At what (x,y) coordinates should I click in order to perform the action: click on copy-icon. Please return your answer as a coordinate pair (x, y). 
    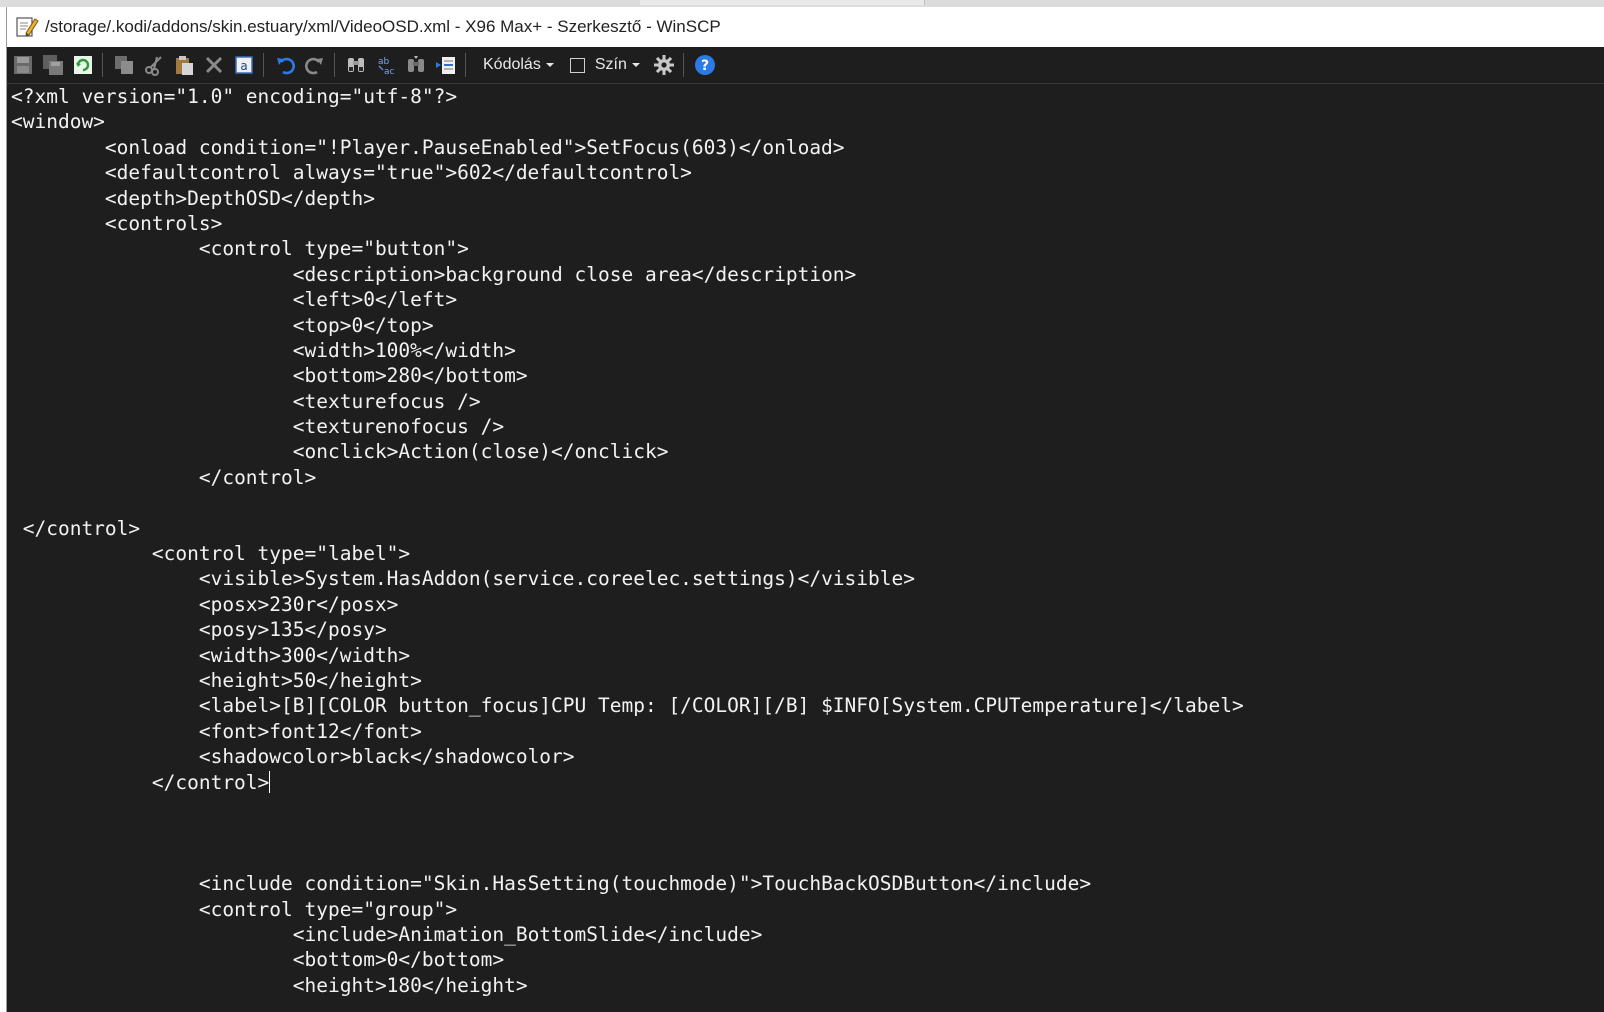
    Looking at the image, I should click on (124, 65).